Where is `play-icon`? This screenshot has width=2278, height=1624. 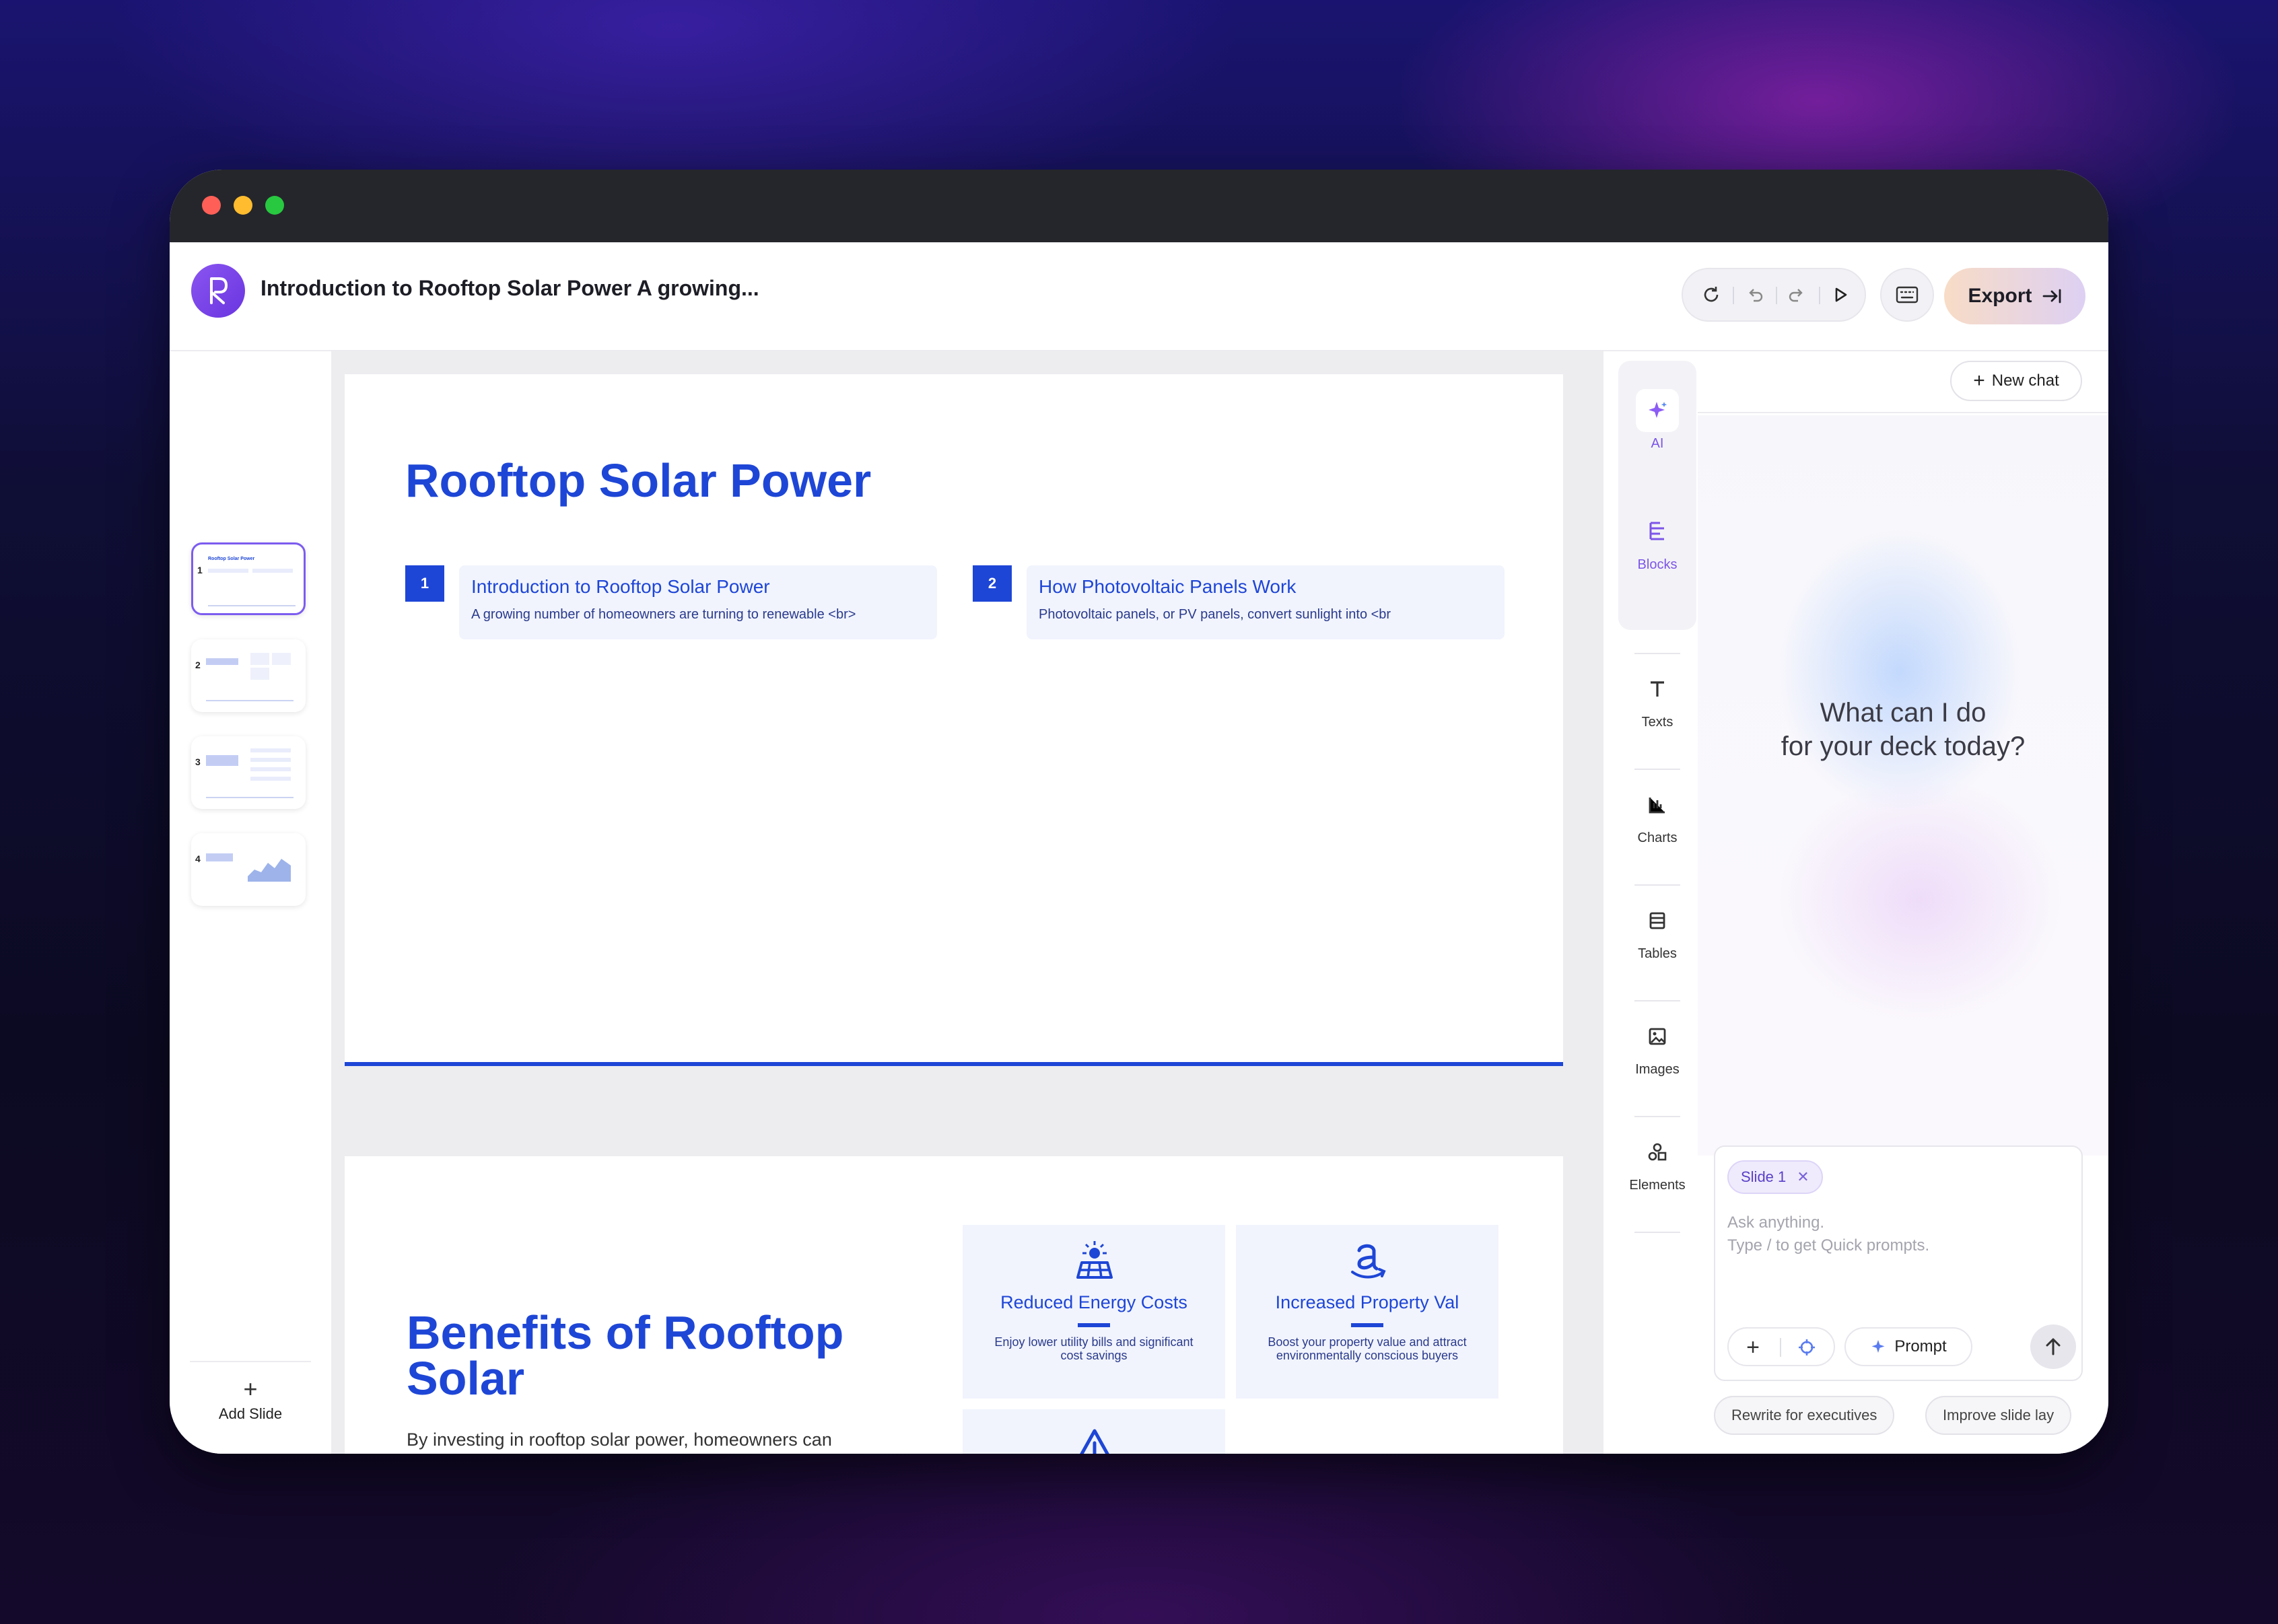 play-icon is located at coordinates (1841, 294).